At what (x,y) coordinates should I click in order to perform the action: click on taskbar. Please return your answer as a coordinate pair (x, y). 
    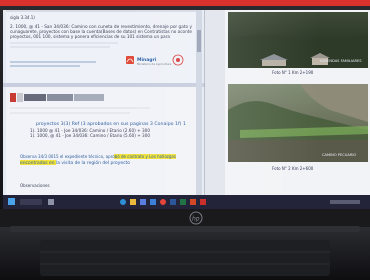
    Looking at the image, I should click on (186, 202).